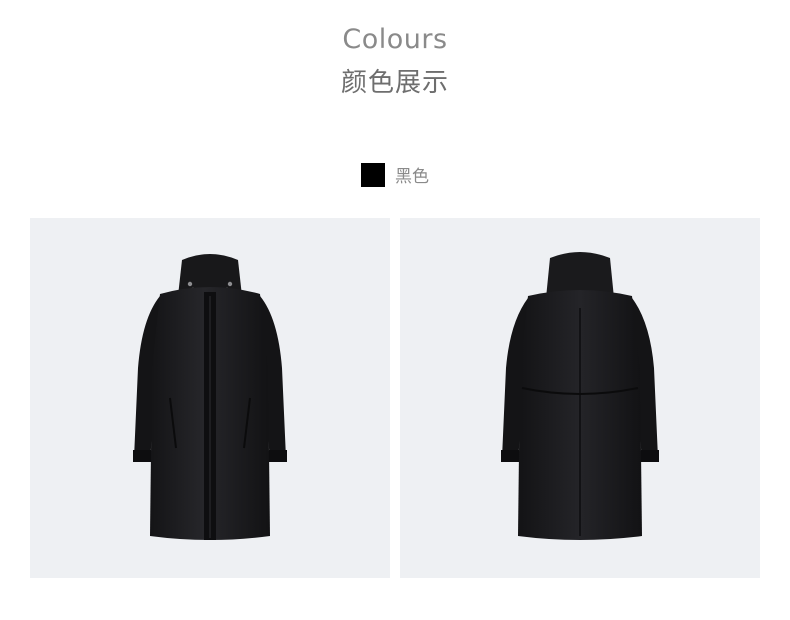  I want to click on jacket-back-image, so click(580, 396).